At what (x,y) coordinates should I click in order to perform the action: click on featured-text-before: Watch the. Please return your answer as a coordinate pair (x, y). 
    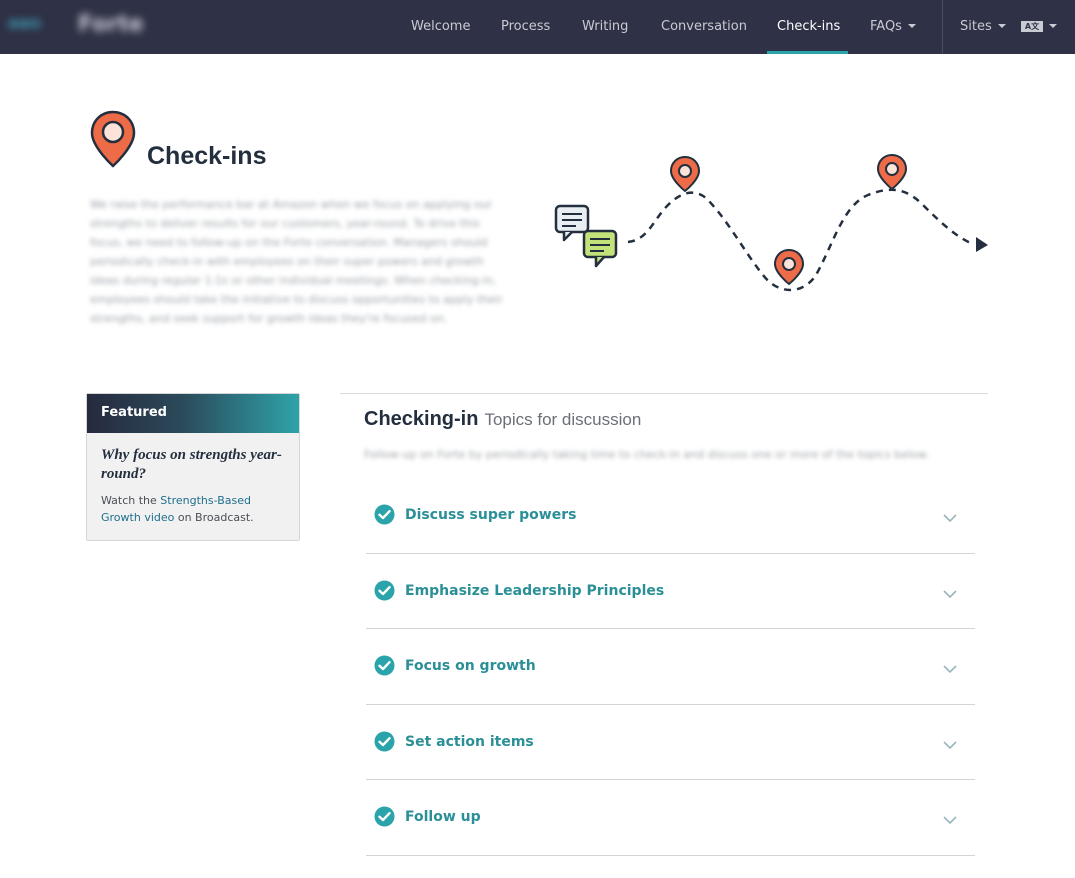
    Looking at the image, I should click on (131, 500).